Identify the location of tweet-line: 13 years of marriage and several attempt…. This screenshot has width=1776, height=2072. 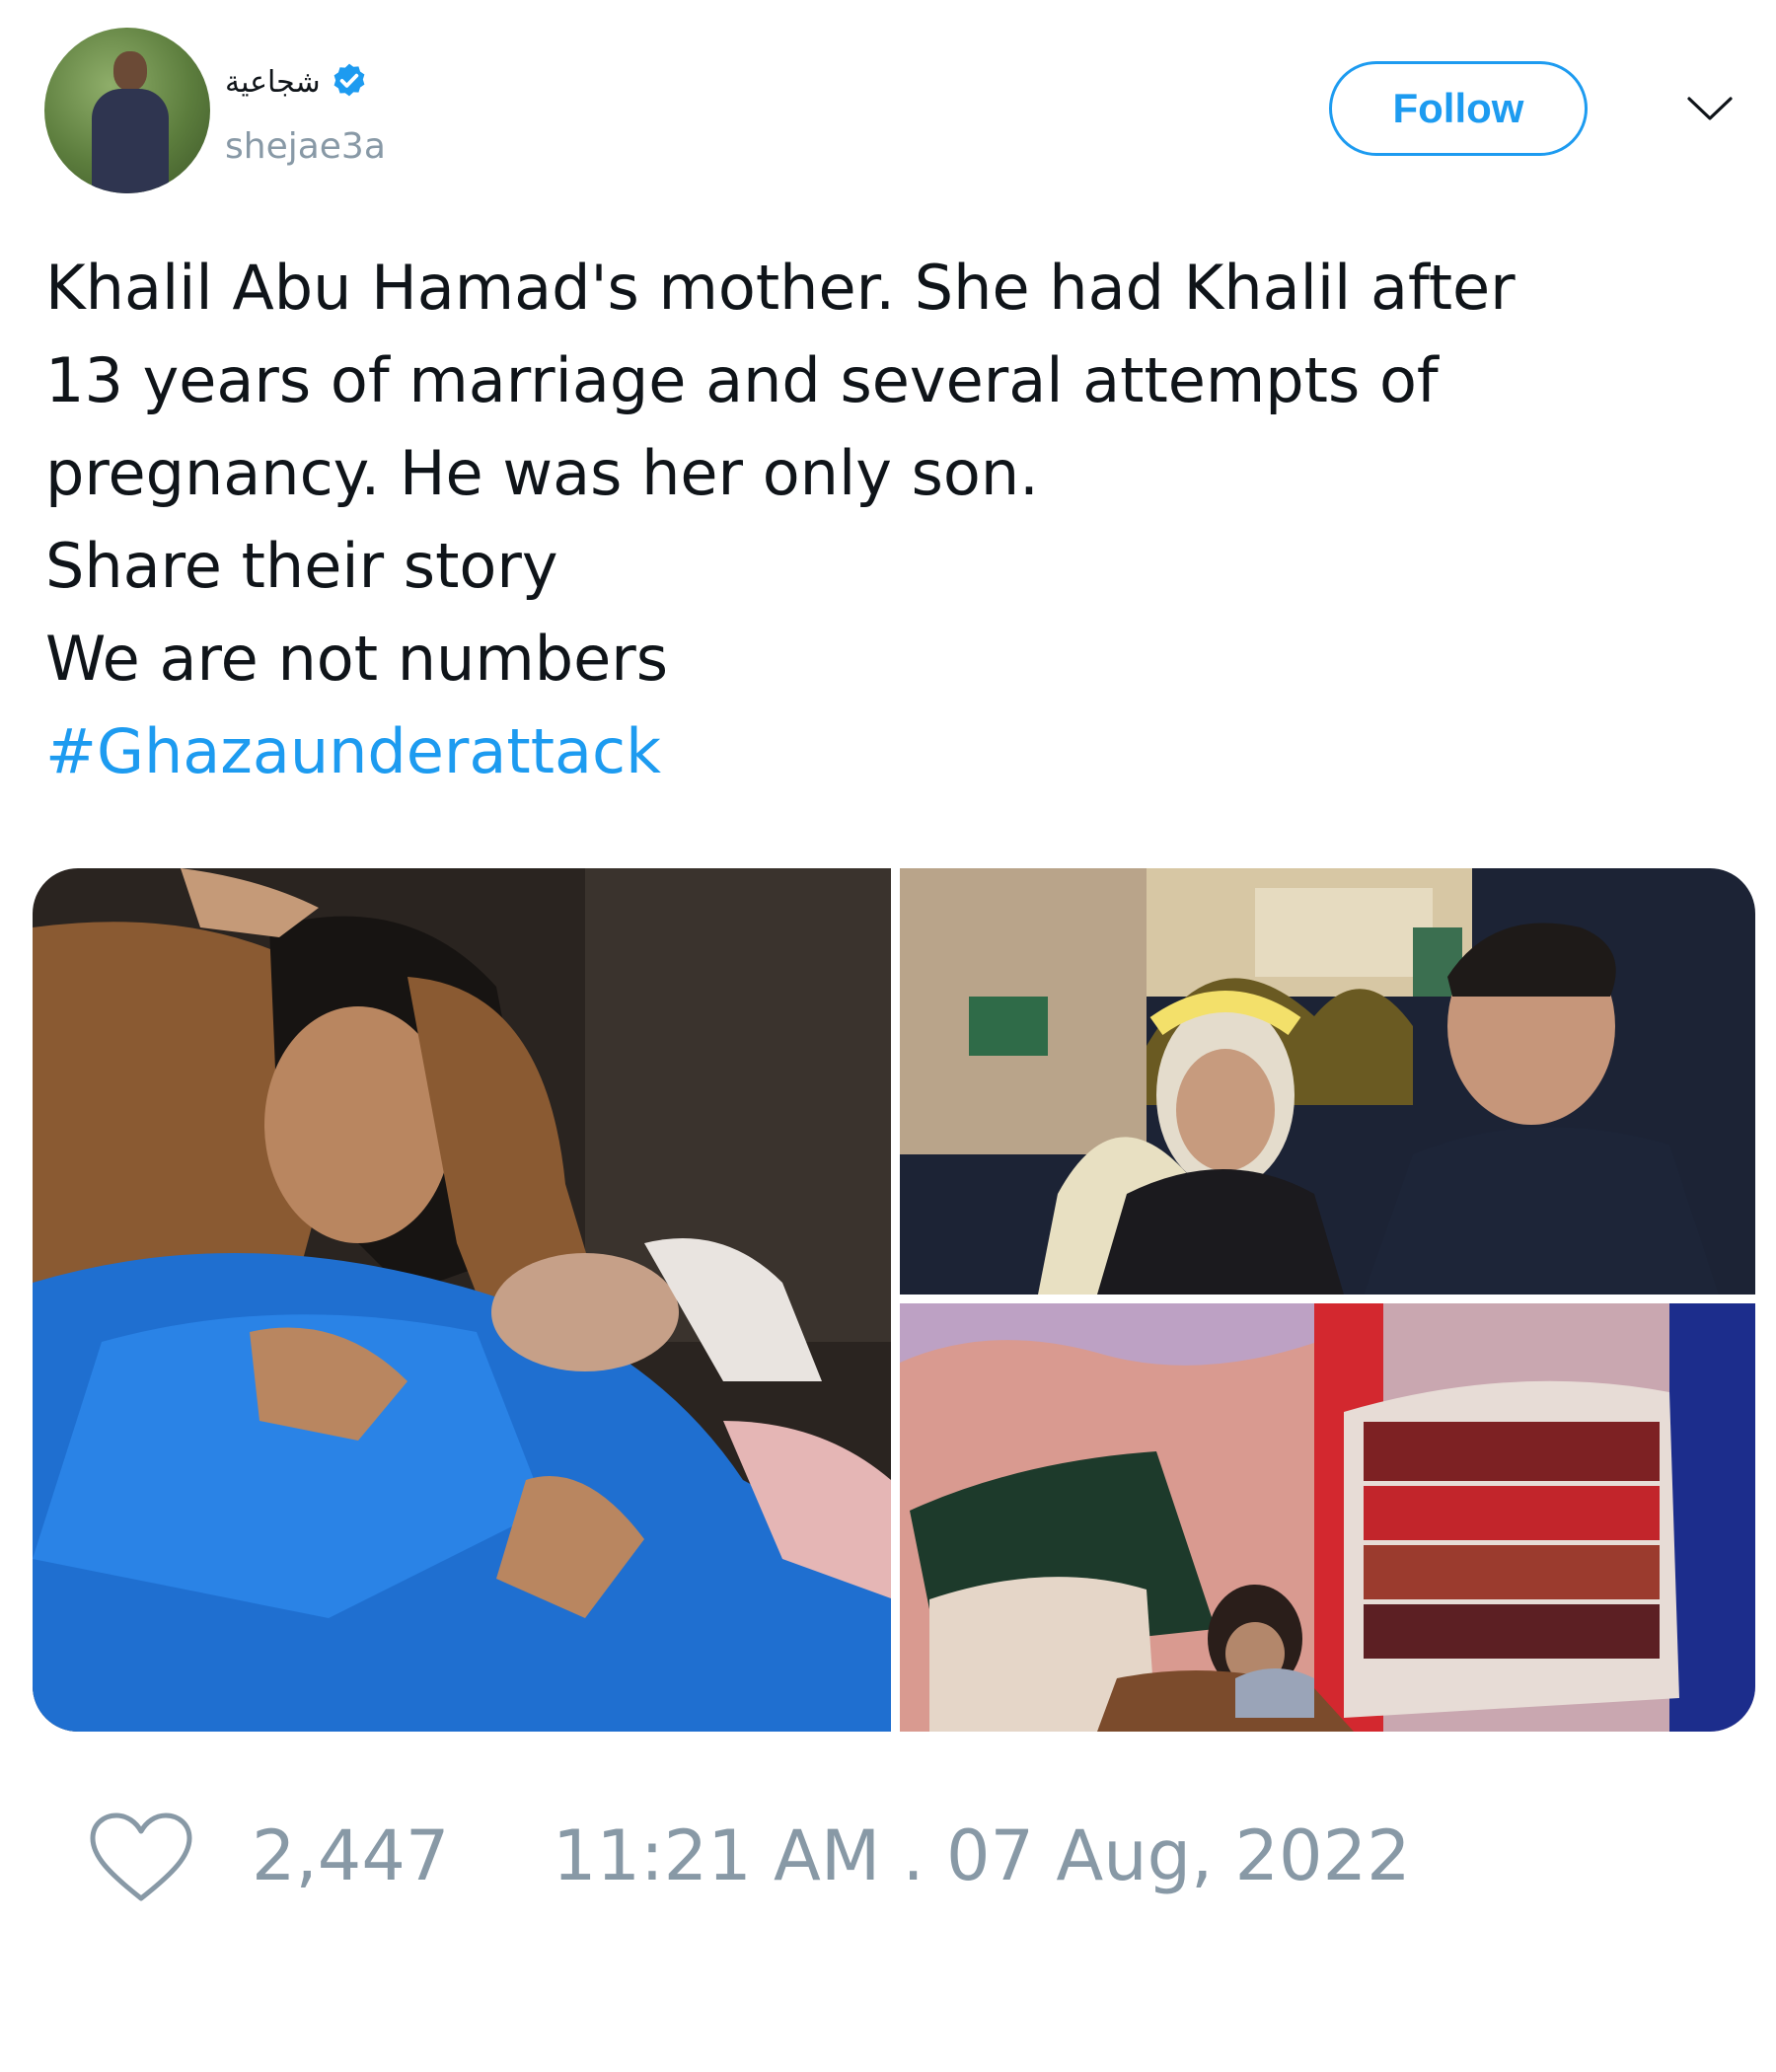
(742, 380).